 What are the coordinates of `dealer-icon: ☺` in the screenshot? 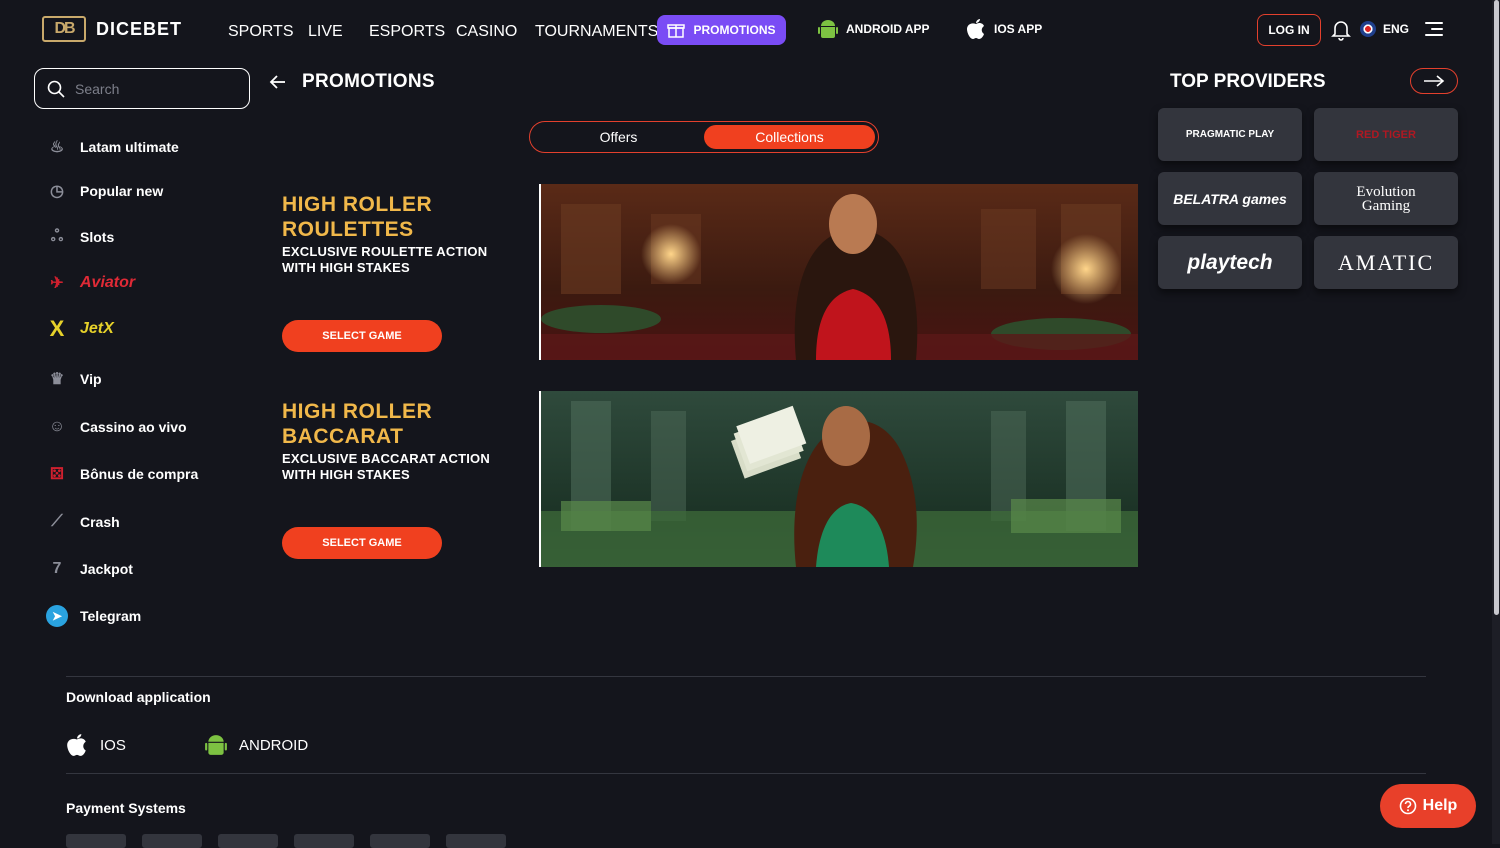 It's located at (57, 426).